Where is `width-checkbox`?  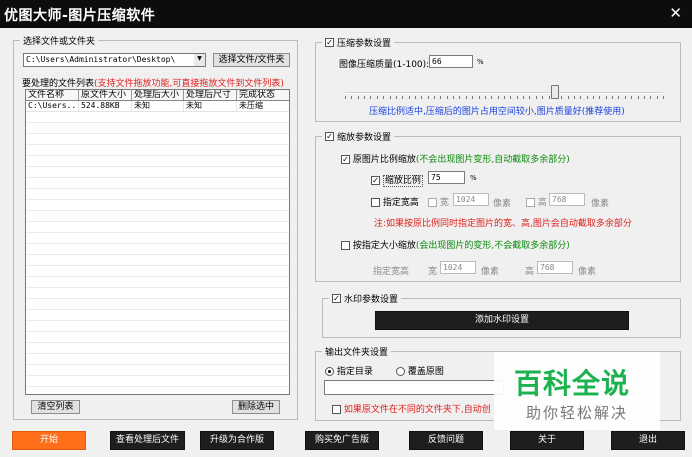
width-checkbox is located at coordinates (432, 202).